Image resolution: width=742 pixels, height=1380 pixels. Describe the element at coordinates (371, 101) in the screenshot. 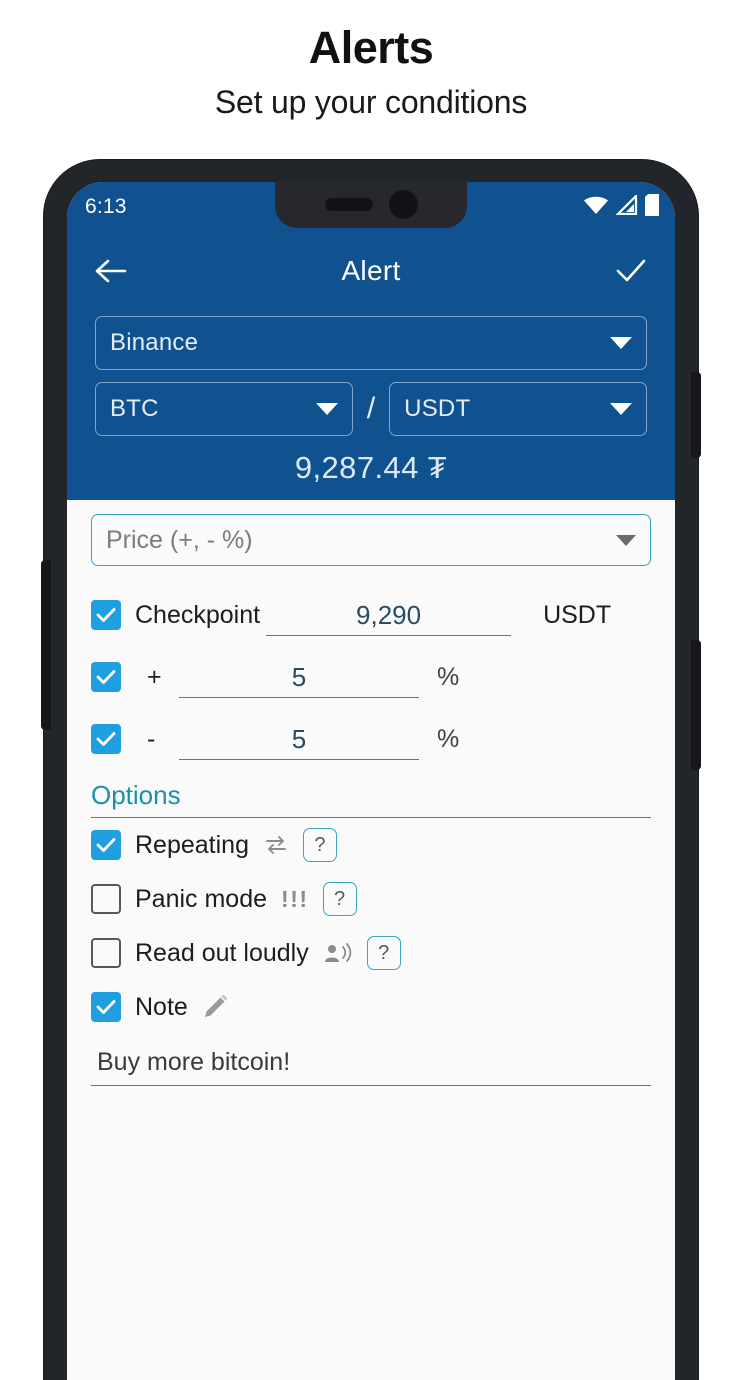

I see `page-subtitle: Set up your conditions` at that location.